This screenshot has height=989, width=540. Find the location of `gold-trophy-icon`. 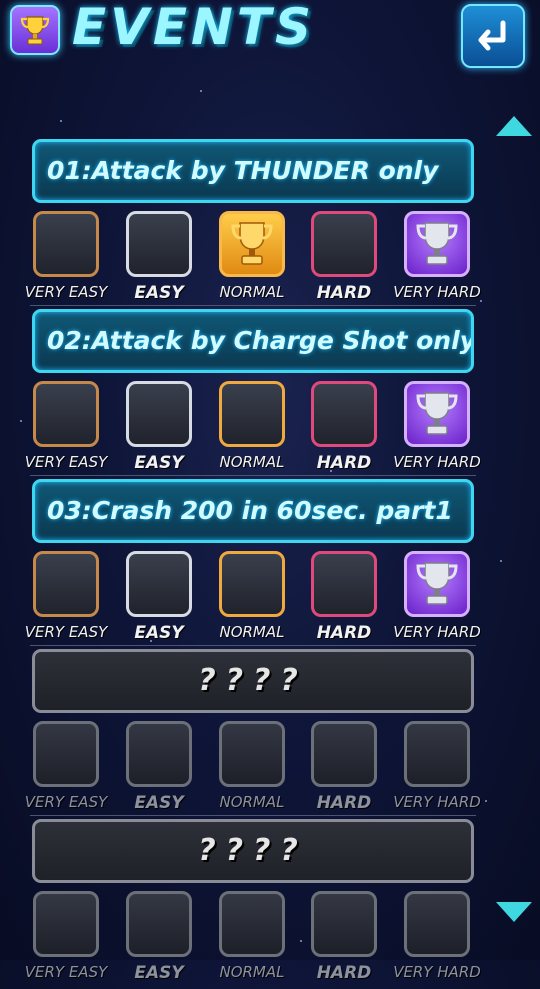

gold-trophy-icon is located at coordinates (252, 243).